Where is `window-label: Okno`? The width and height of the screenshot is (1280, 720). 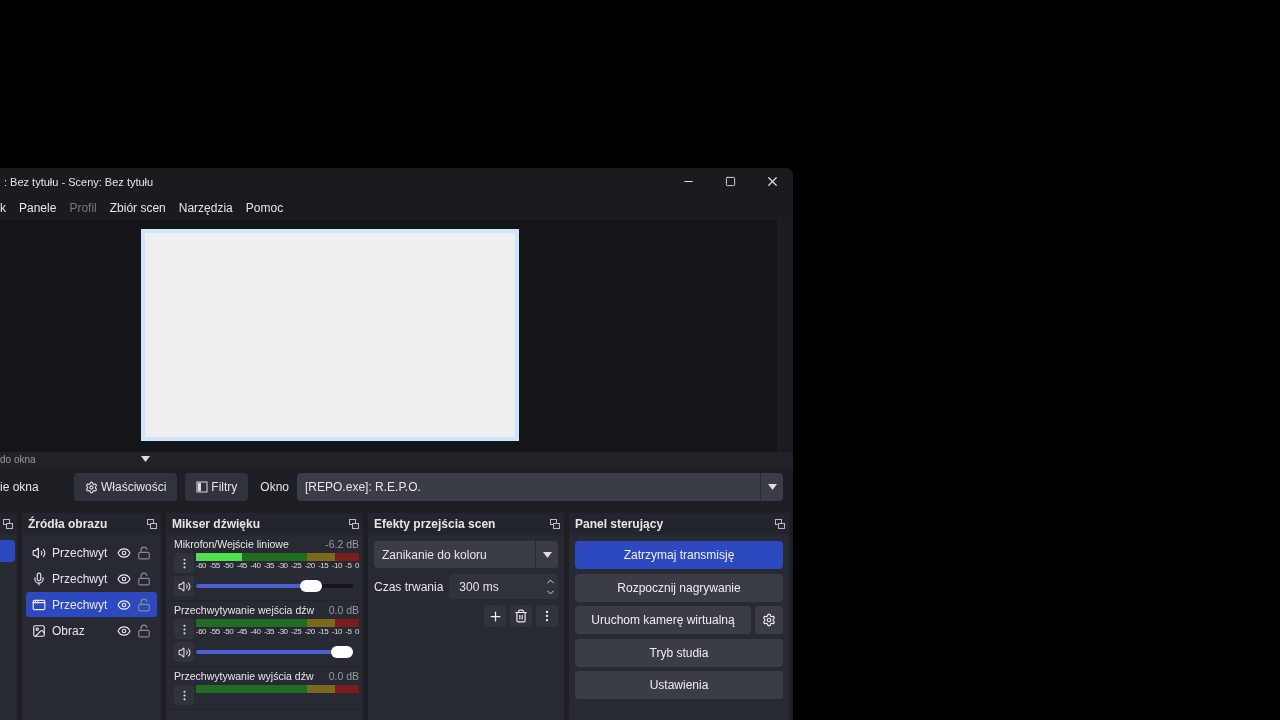
window-label: Okno is located at coordinates (275, 487).